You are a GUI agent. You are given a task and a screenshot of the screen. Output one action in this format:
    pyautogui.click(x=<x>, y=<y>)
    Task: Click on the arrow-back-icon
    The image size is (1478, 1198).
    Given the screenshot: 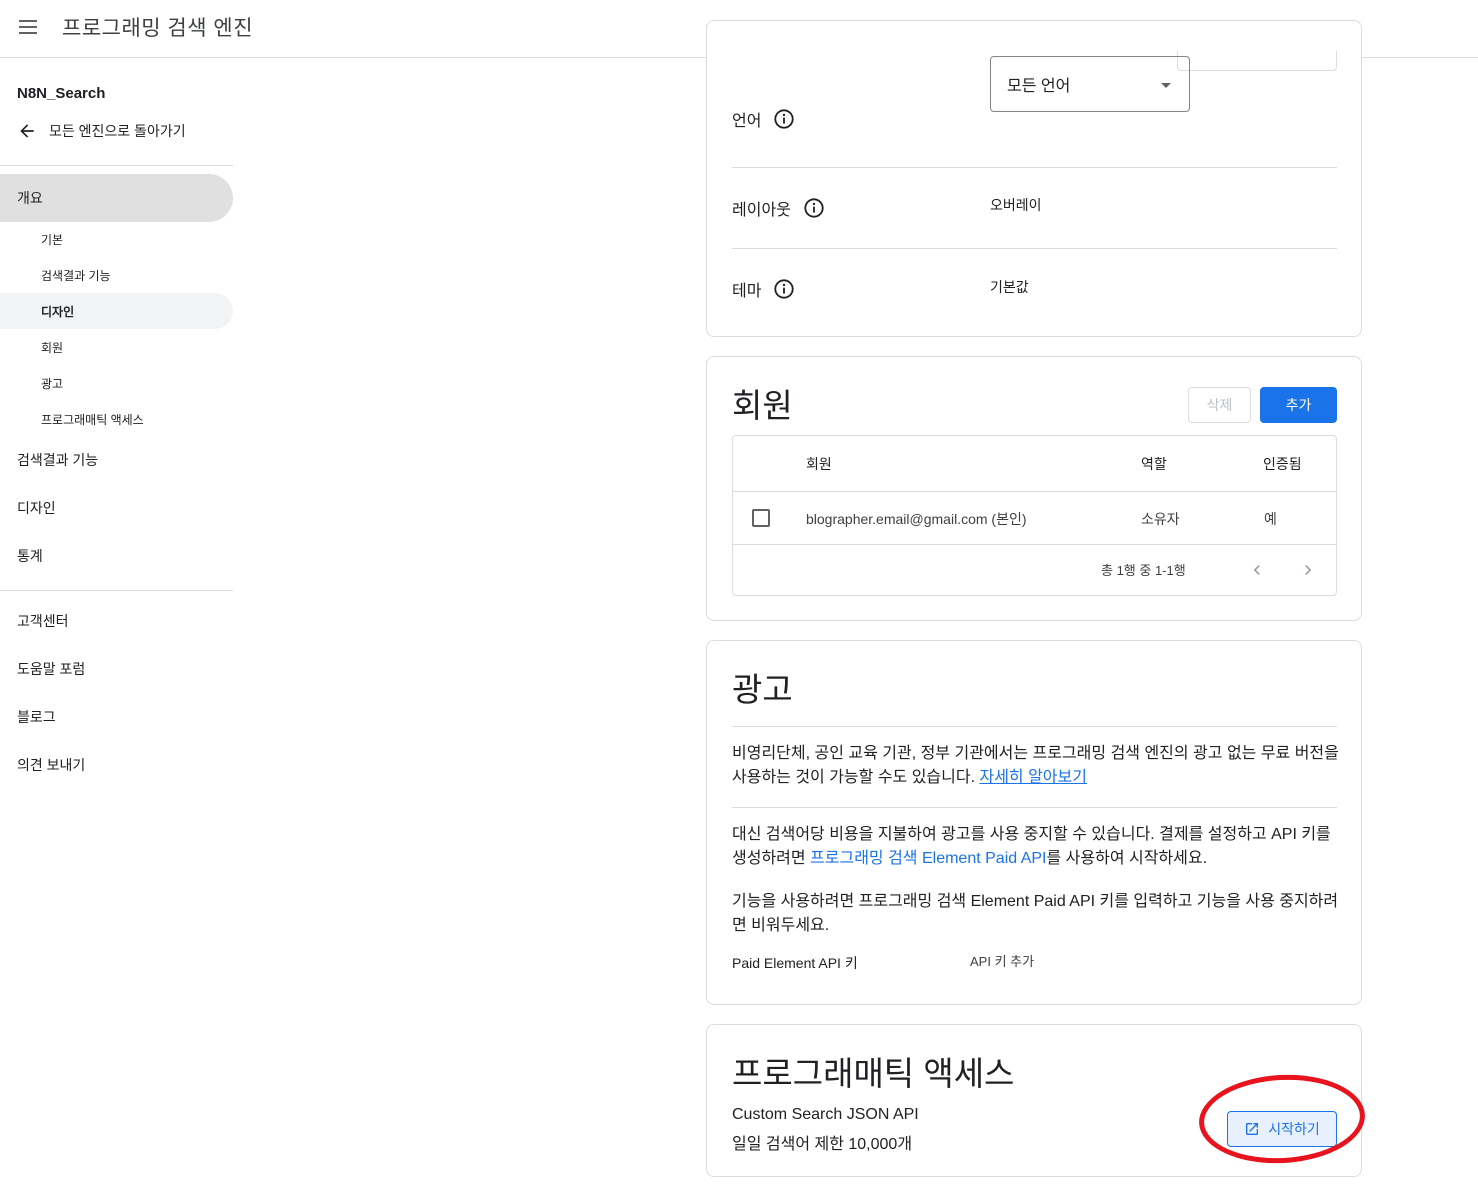 What is the action you would take?
    pyautogui.click(x=27, y=131)
    